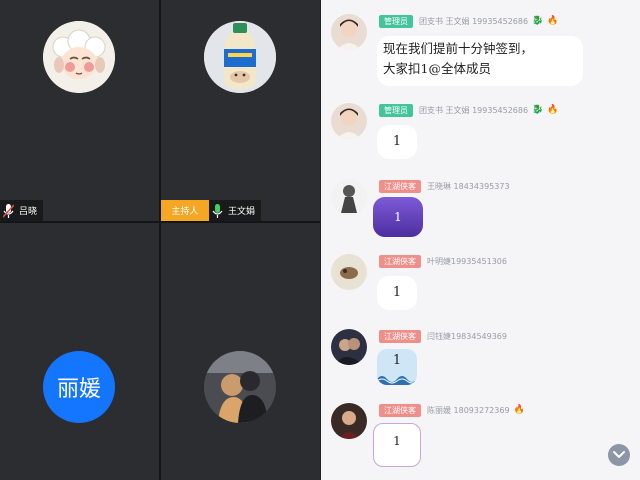 This screenshot has width=640, height=480. Describe the element at coordinates (480, 61) in the screenshot. I see `message-bubble: 现在我们提前十分钟签到， 大家扣1@全体成员` at that location.